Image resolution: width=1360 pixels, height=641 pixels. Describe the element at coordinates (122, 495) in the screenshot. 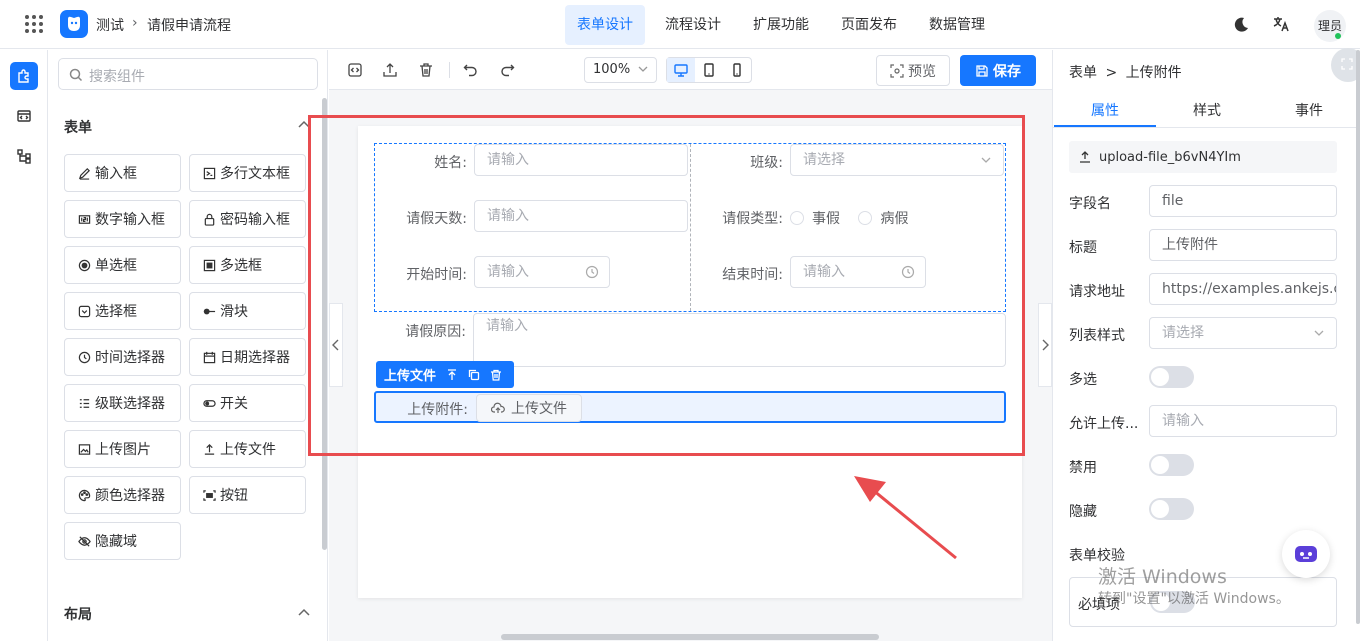

I see `component-palette: 颜色选择器` at that location.